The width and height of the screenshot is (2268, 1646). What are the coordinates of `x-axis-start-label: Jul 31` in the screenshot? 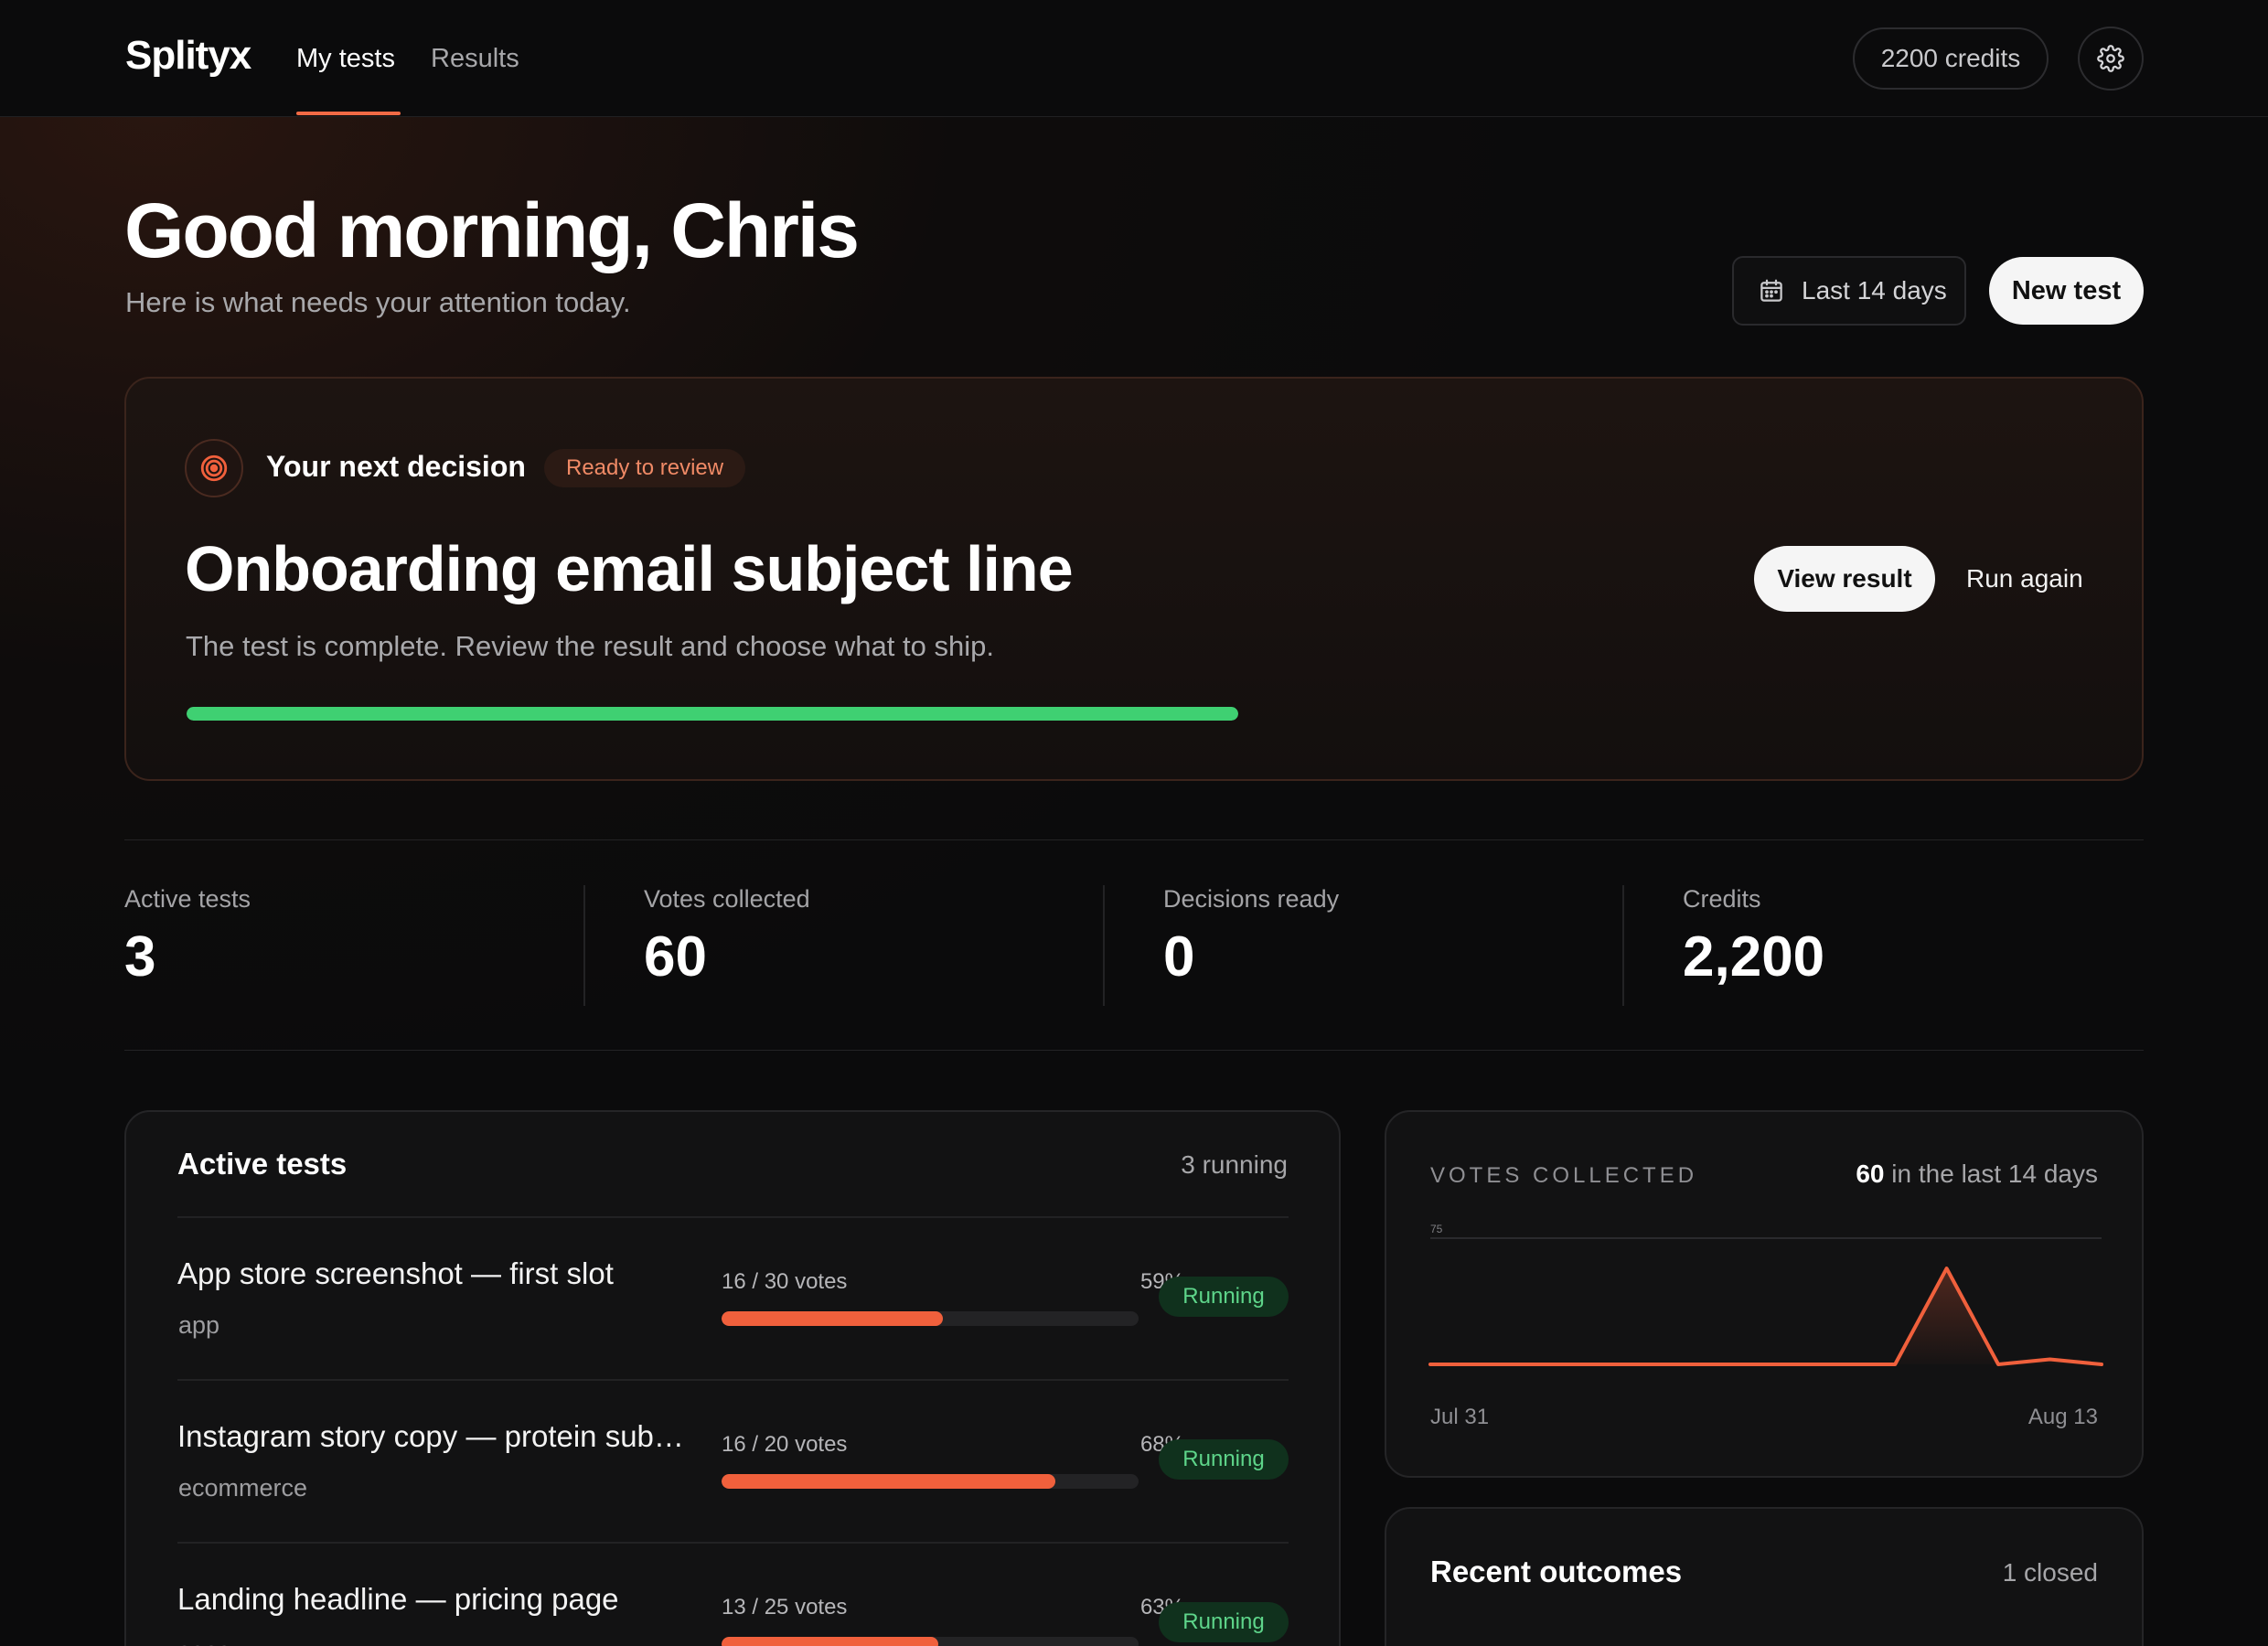 It's located at (1460, 1417).